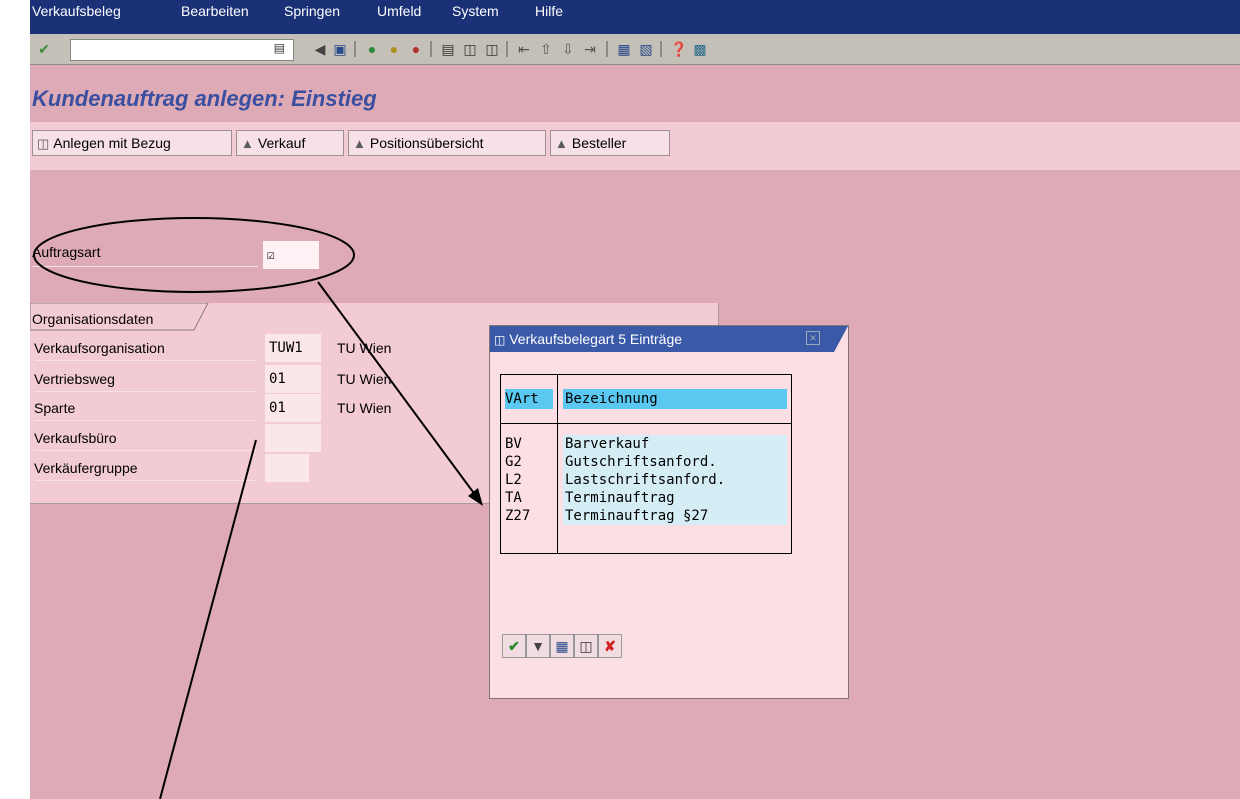  I want to click on new-session-icon: ▦, so click(624, 49).